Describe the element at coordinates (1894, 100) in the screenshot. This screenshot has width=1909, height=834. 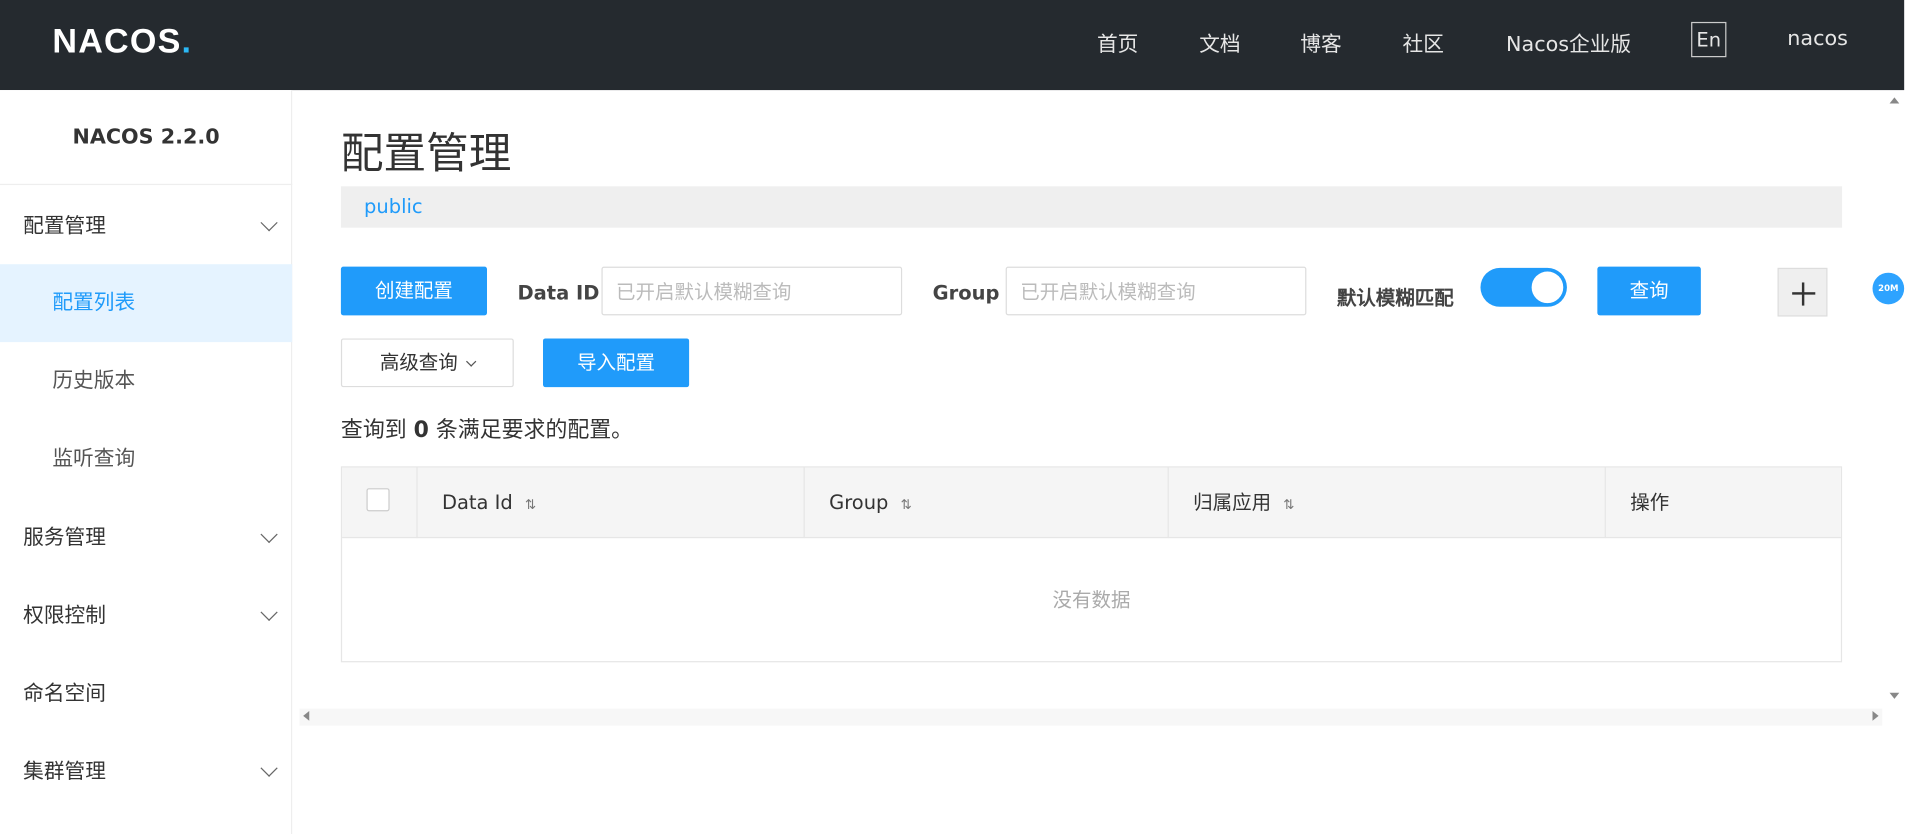
I see `scroll-up-icon` at that location.